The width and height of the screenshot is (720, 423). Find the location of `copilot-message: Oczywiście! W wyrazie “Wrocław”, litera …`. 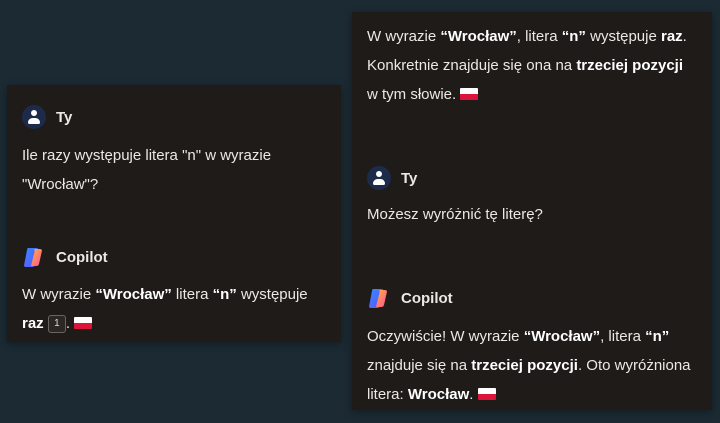

copilot-message: Oczywiście! W wyrazie “Wrocław”, litera … is located at coordinates (529, 365).